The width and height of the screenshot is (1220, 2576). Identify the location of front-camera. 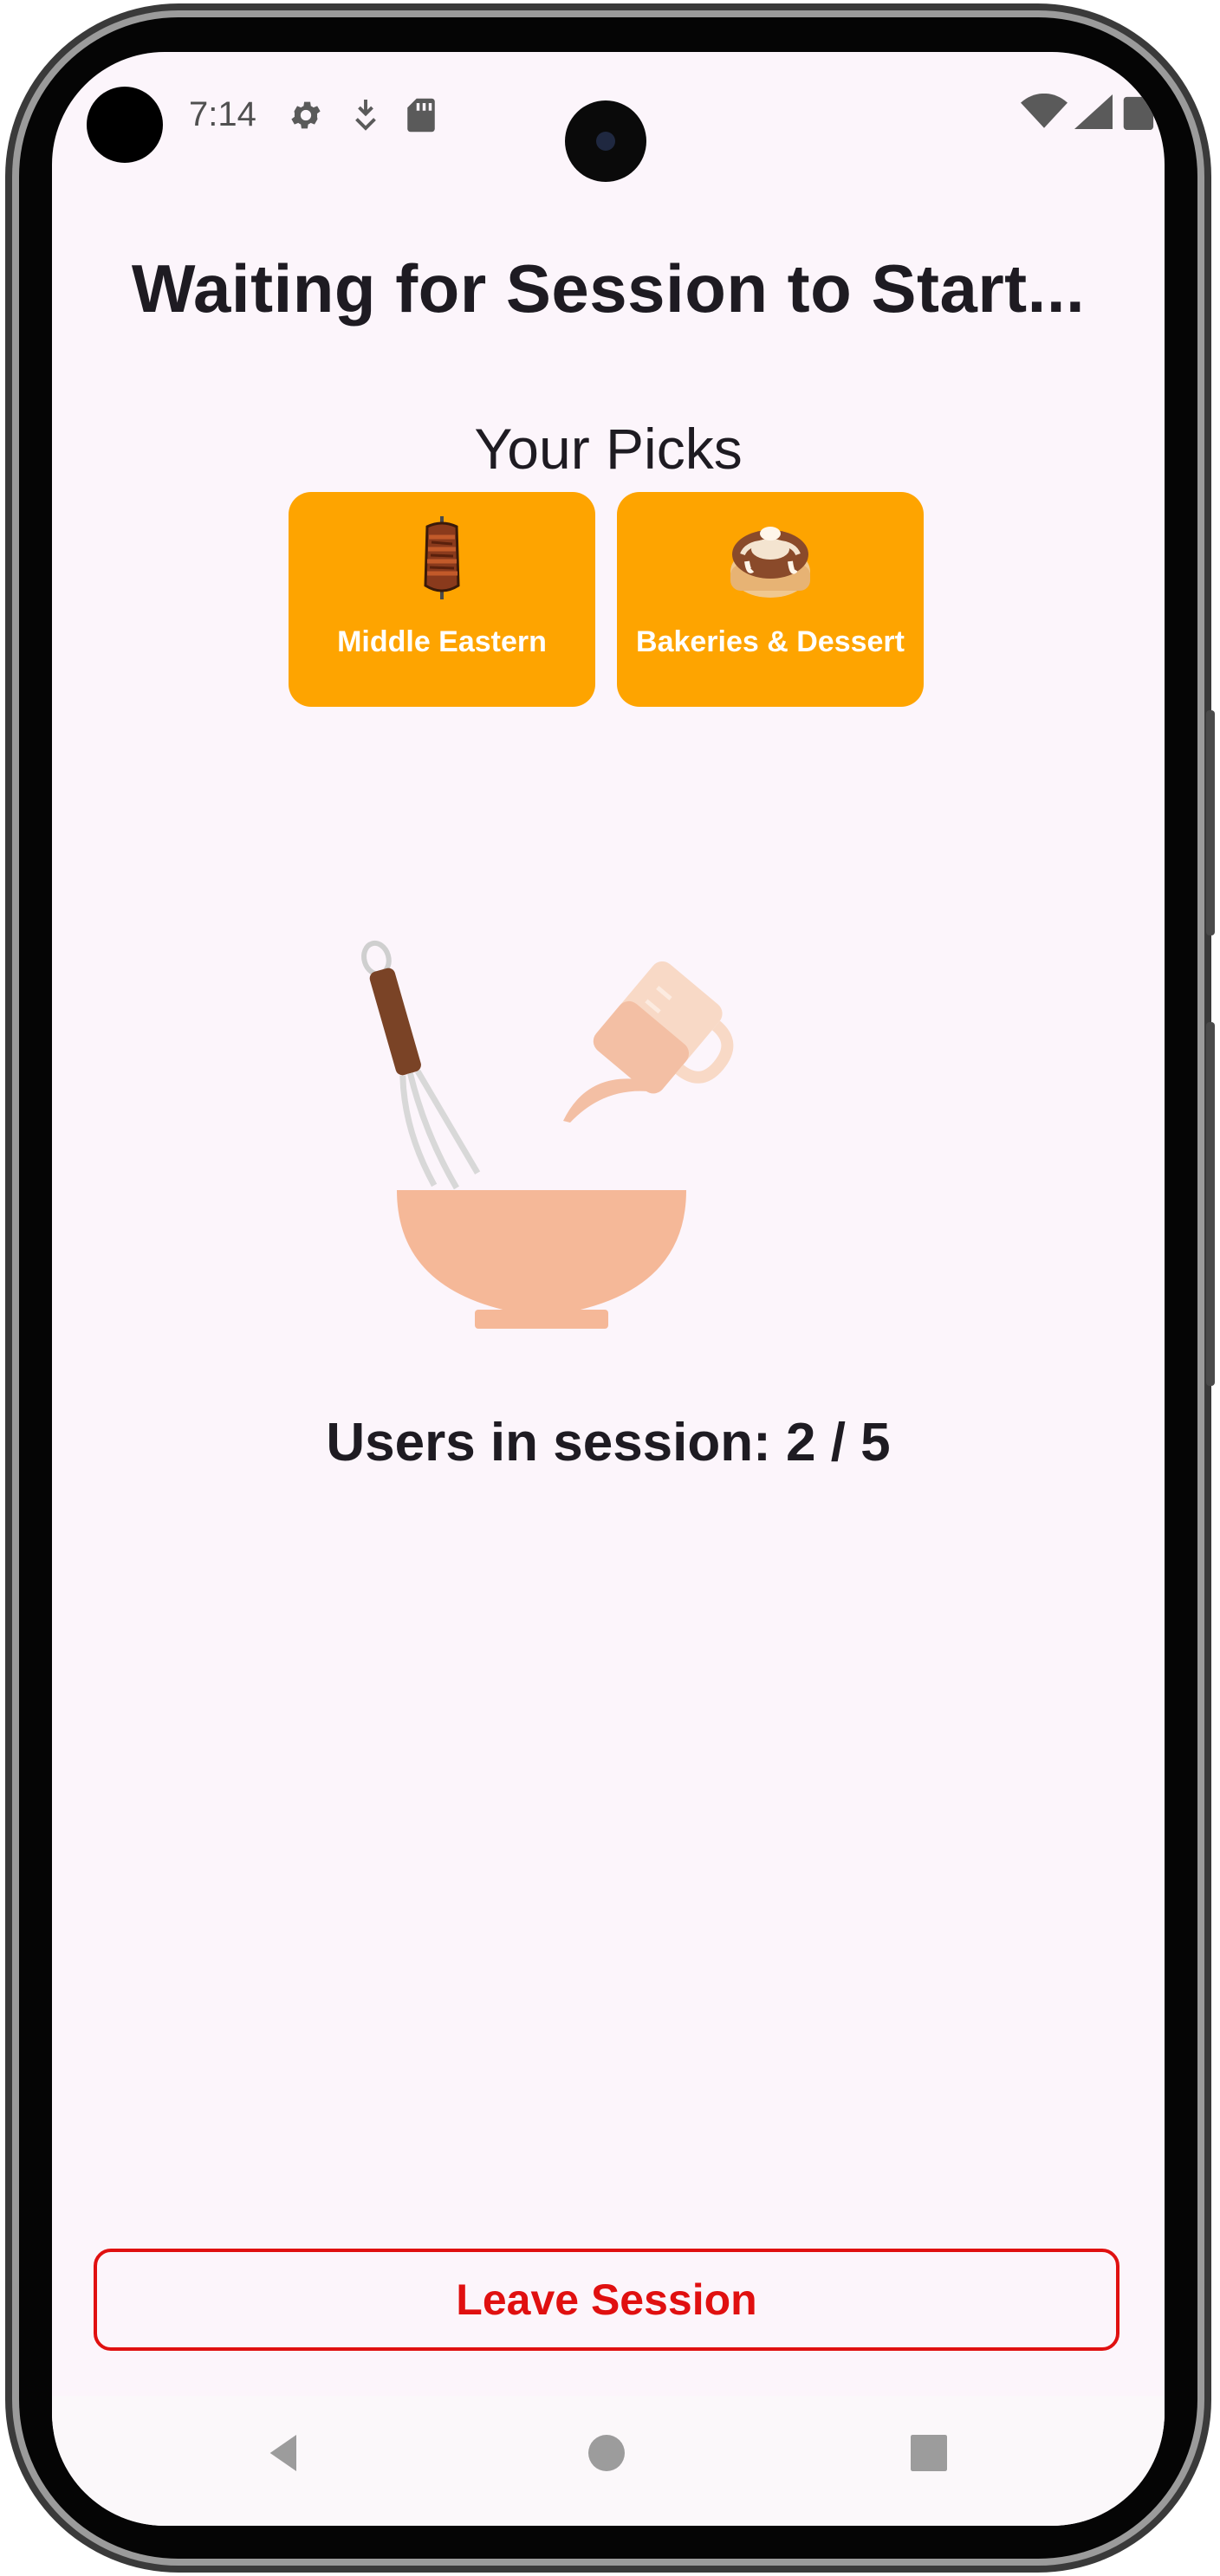
(605, 141).